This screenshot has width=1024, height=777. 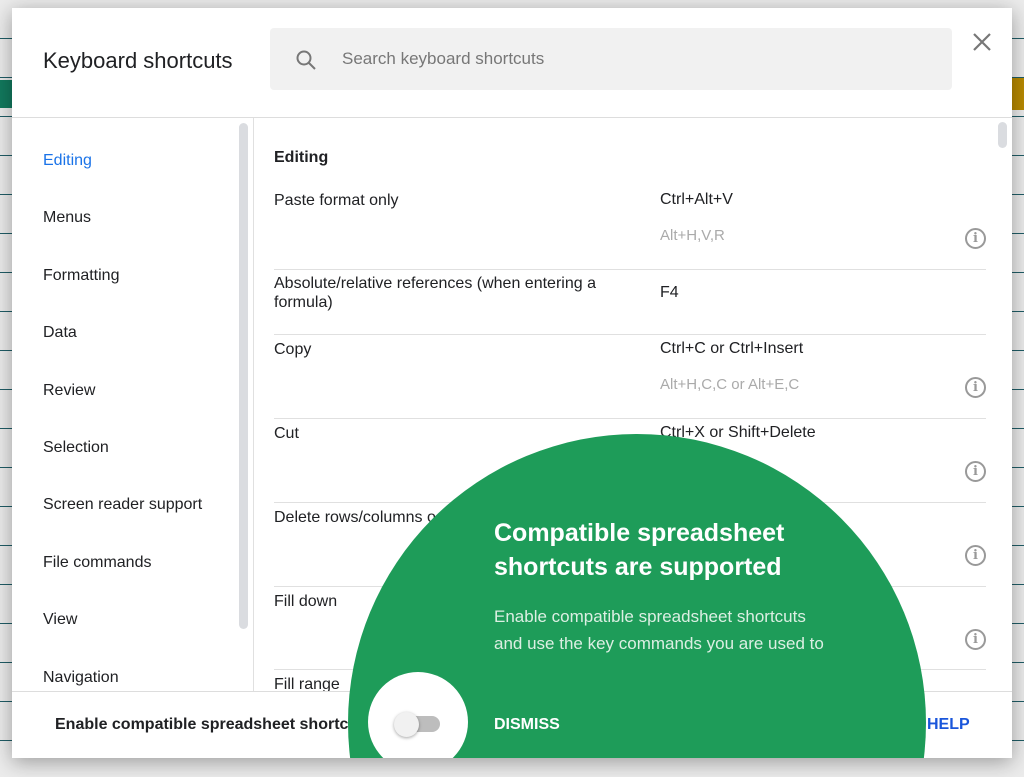 I want to click on content-scrollbar, so click(x=1002, y=135).